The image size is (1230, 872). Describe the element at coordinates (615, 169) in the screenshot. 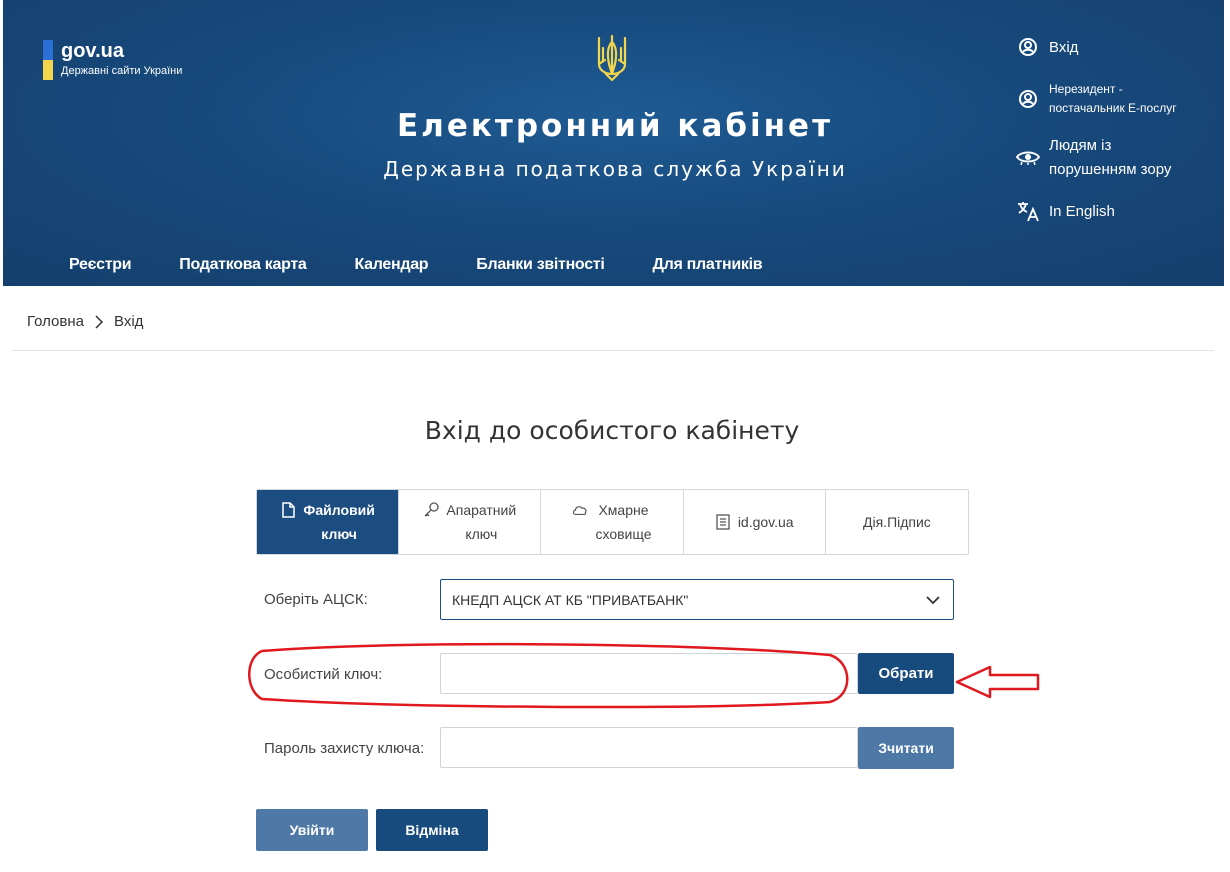

I see `page-subtitle: Державна податкова служба України` at that location.